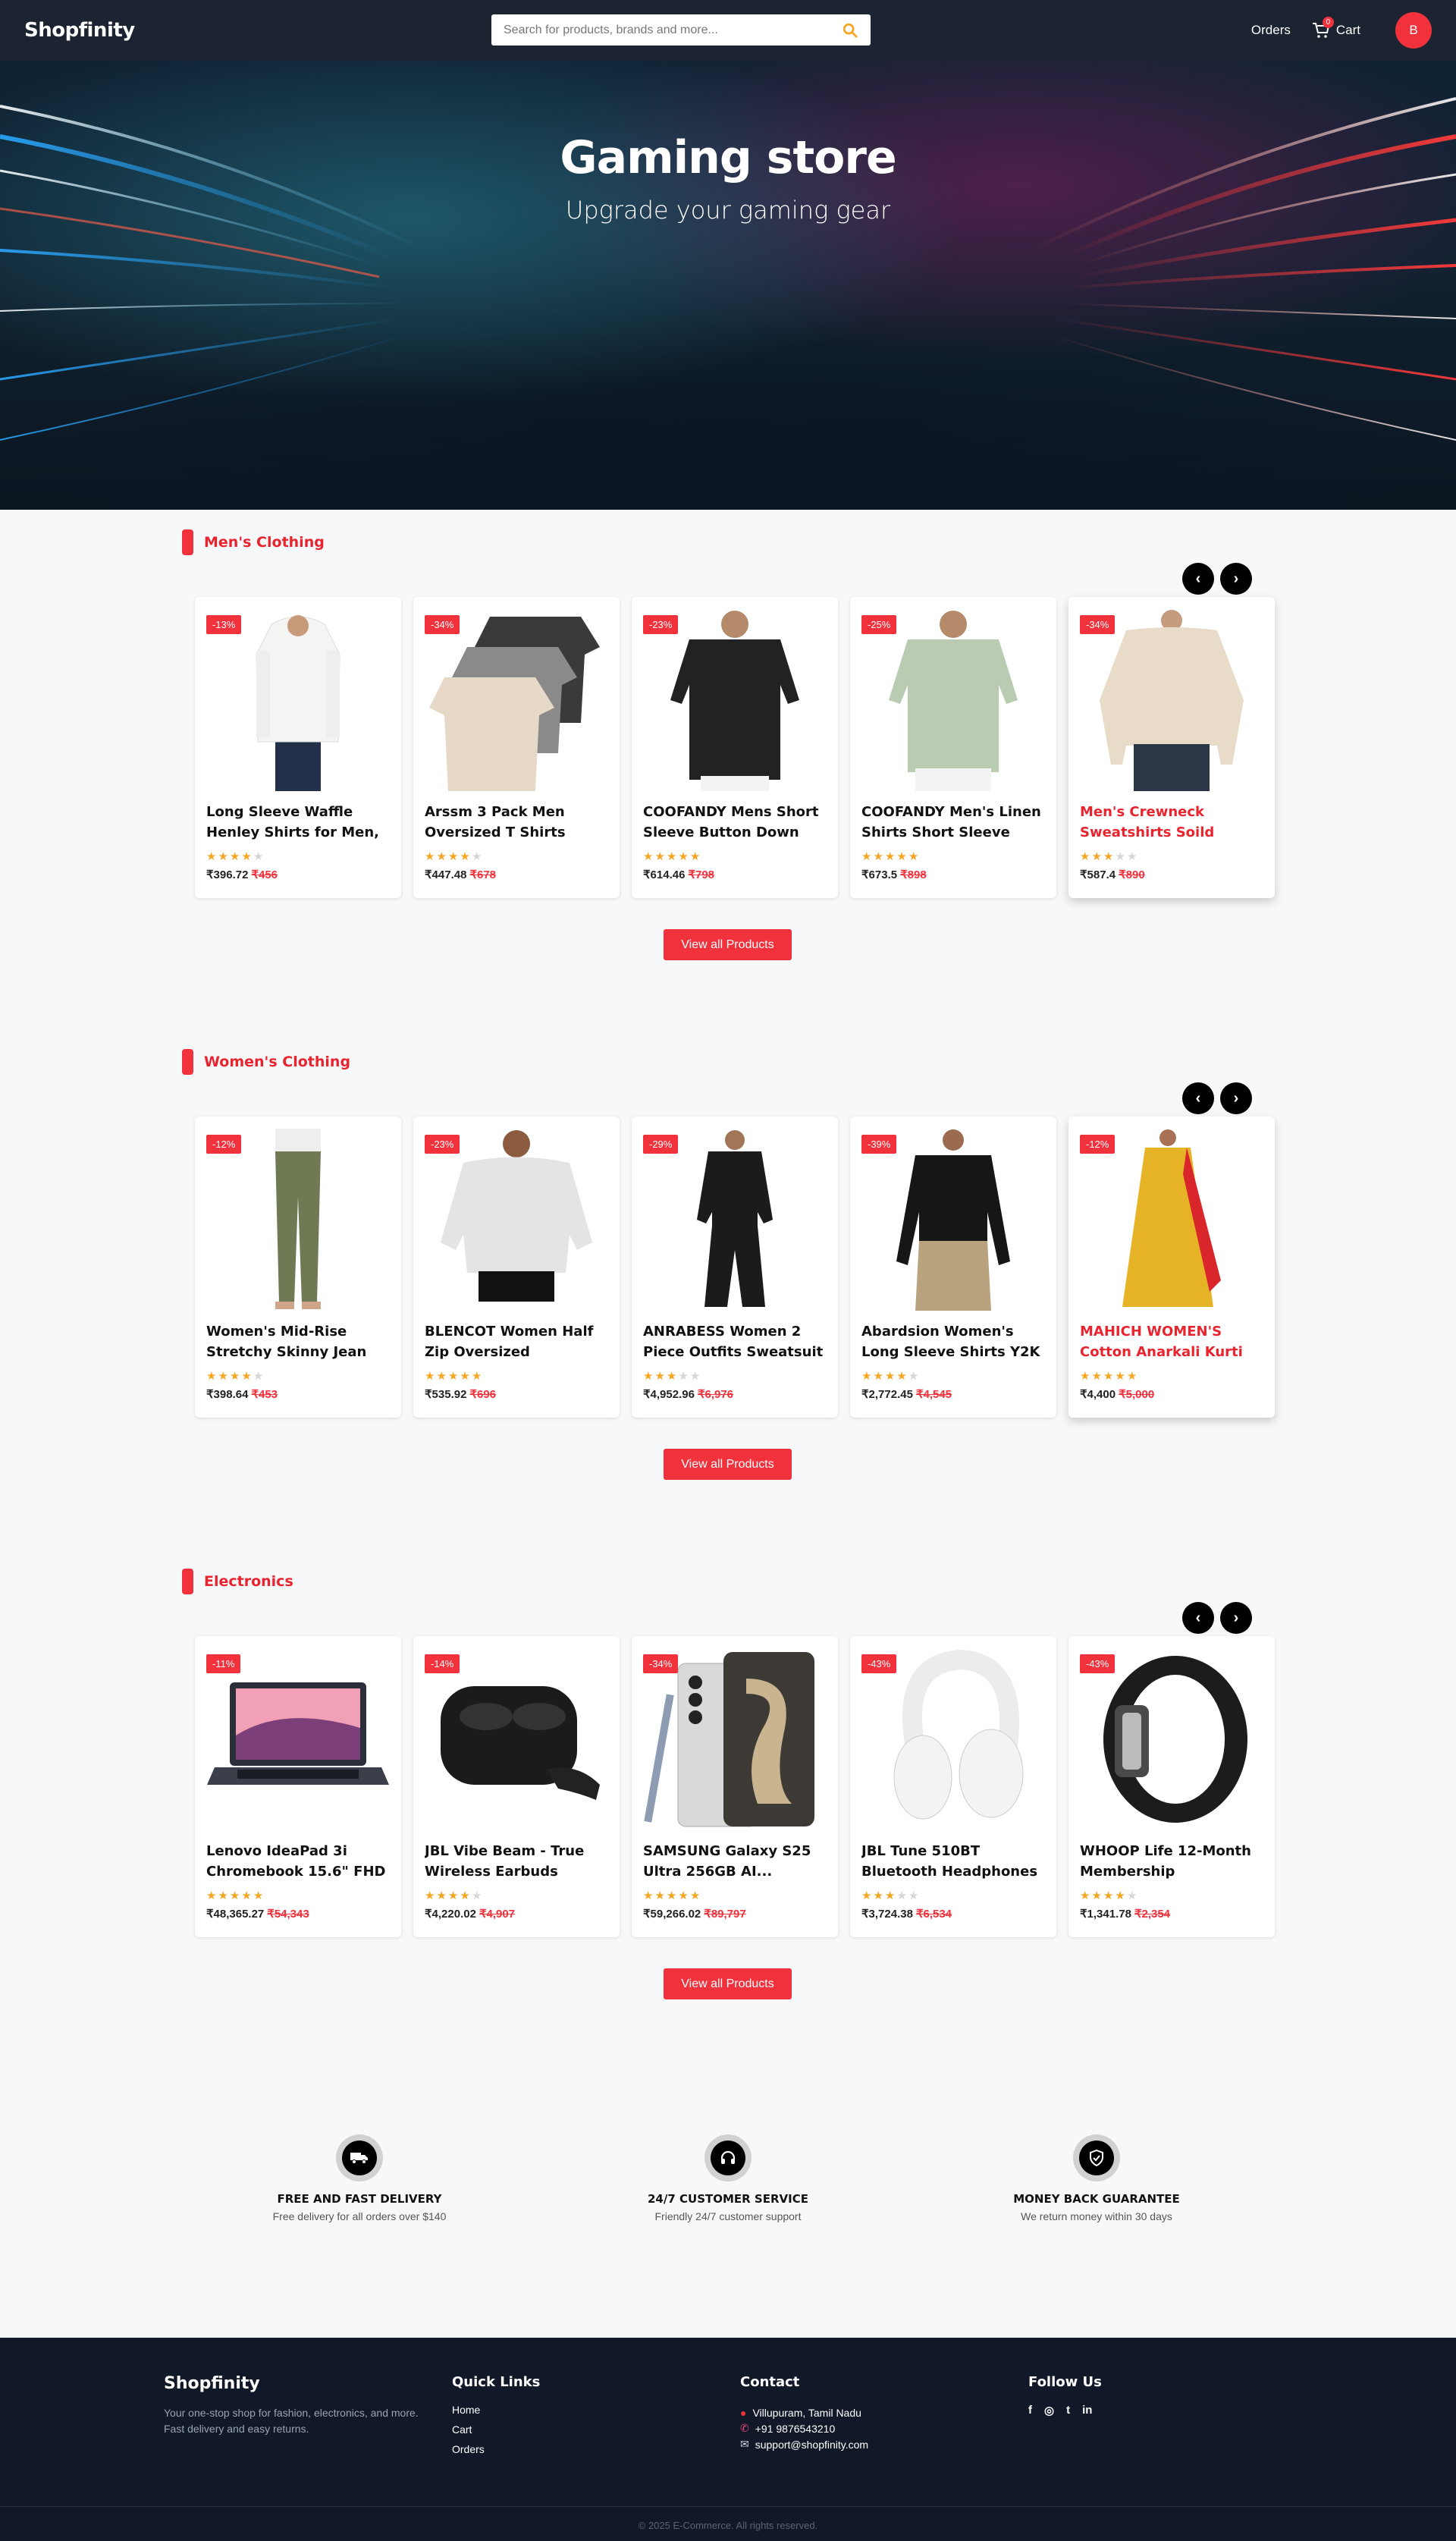 This screenshot has height=2541, width=1456. What do you see at coordinates (1173, 1861) in the screenshot?
I see `product-name: WHOOP Life 12-Month Membership` at bounding box center [1173, 1861].